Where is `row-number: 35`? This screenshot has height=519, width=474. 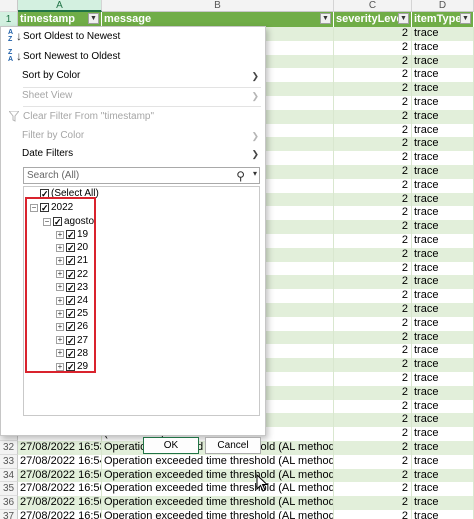 row-number: 35 is located at coordinates (9, 489).